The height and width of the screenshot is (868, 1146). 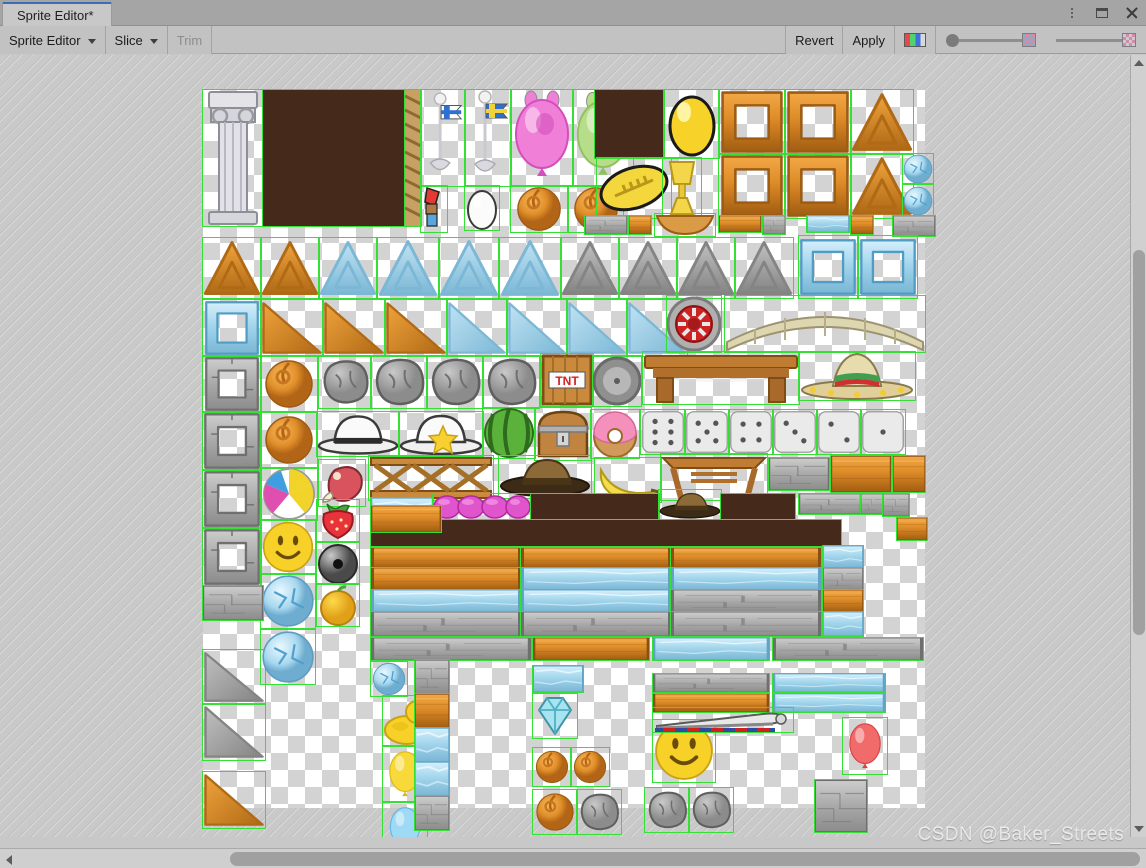 What do you see at coordinates (482, 208) in the screenshot?
I see `egg-white-sprite` at bounding box center [482, 208].